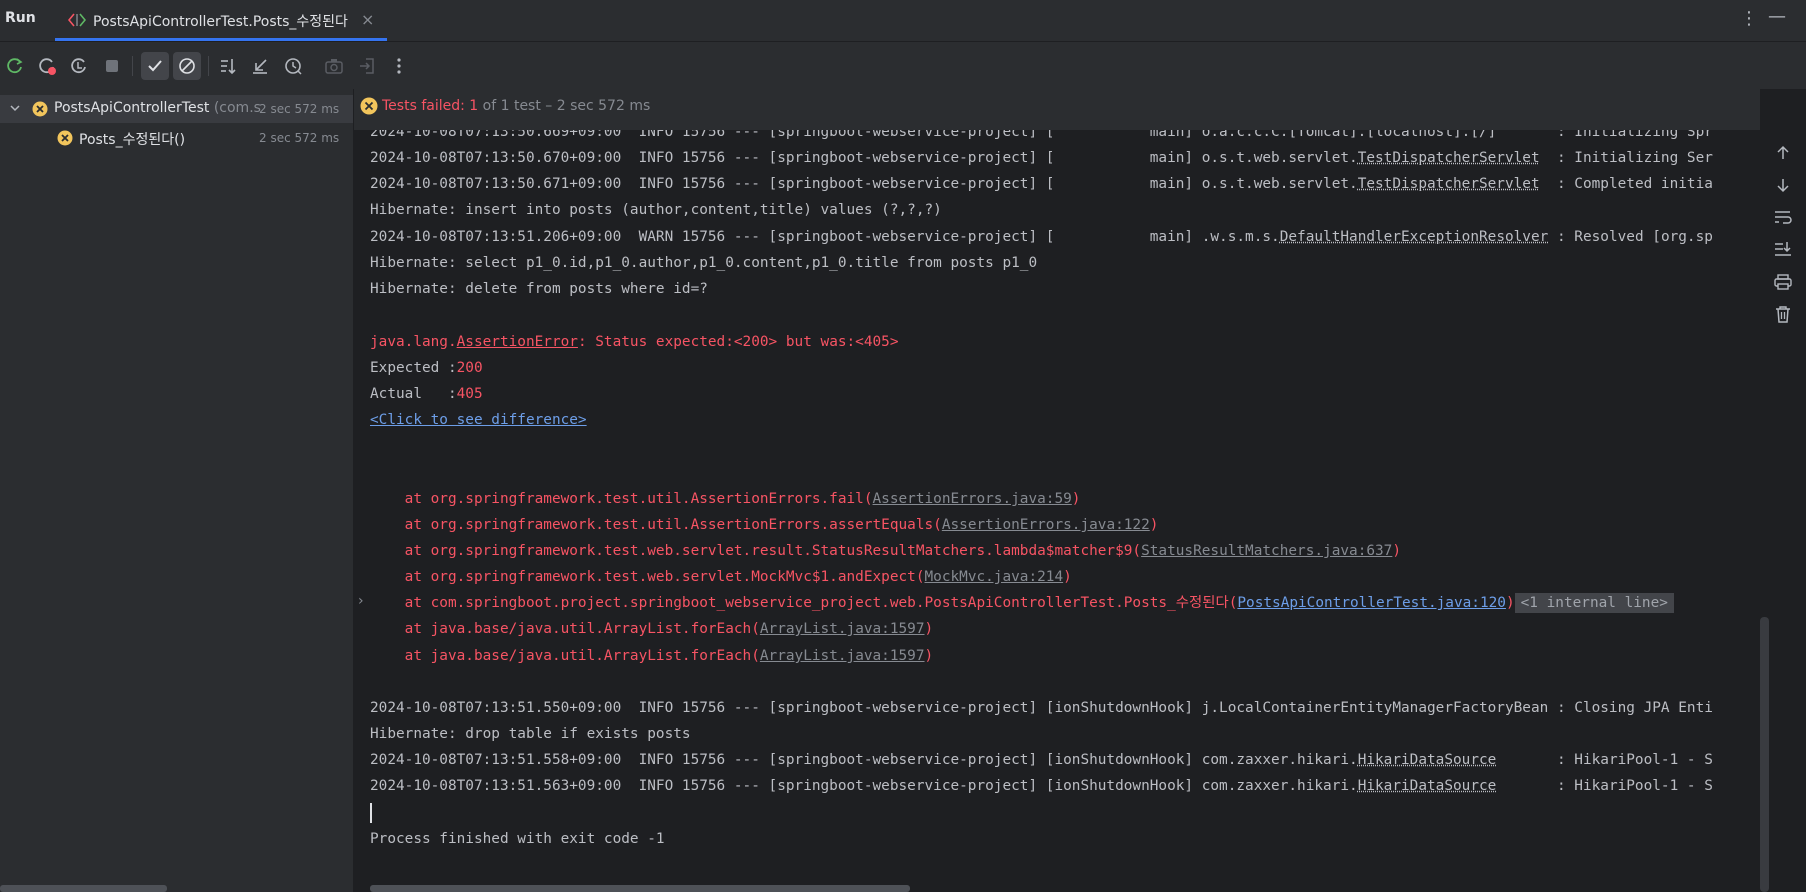  I want to click on scroll-to-end-icon, so click(1783, 249).